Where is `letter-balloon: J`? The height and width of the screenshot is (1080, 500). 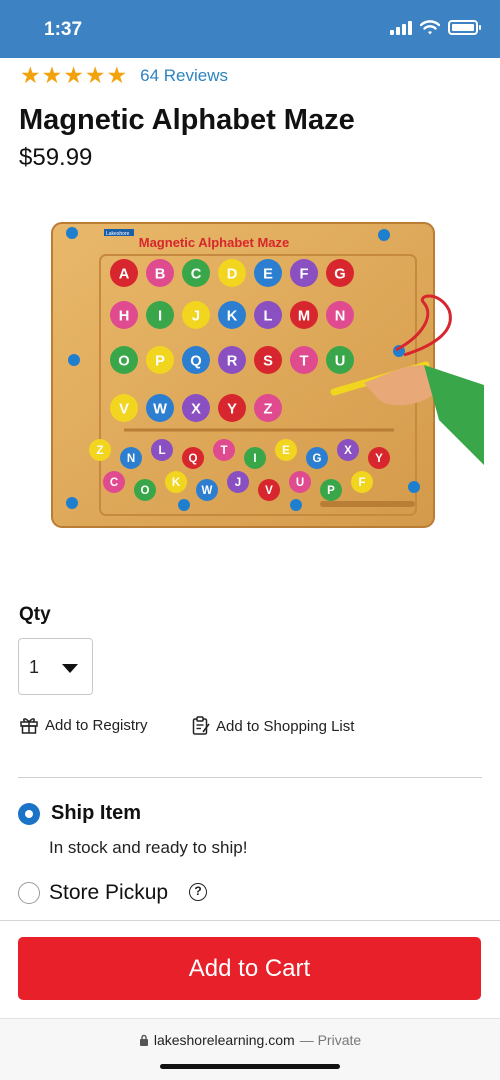 letter-balloon: J is located at coordinates (196, 315).